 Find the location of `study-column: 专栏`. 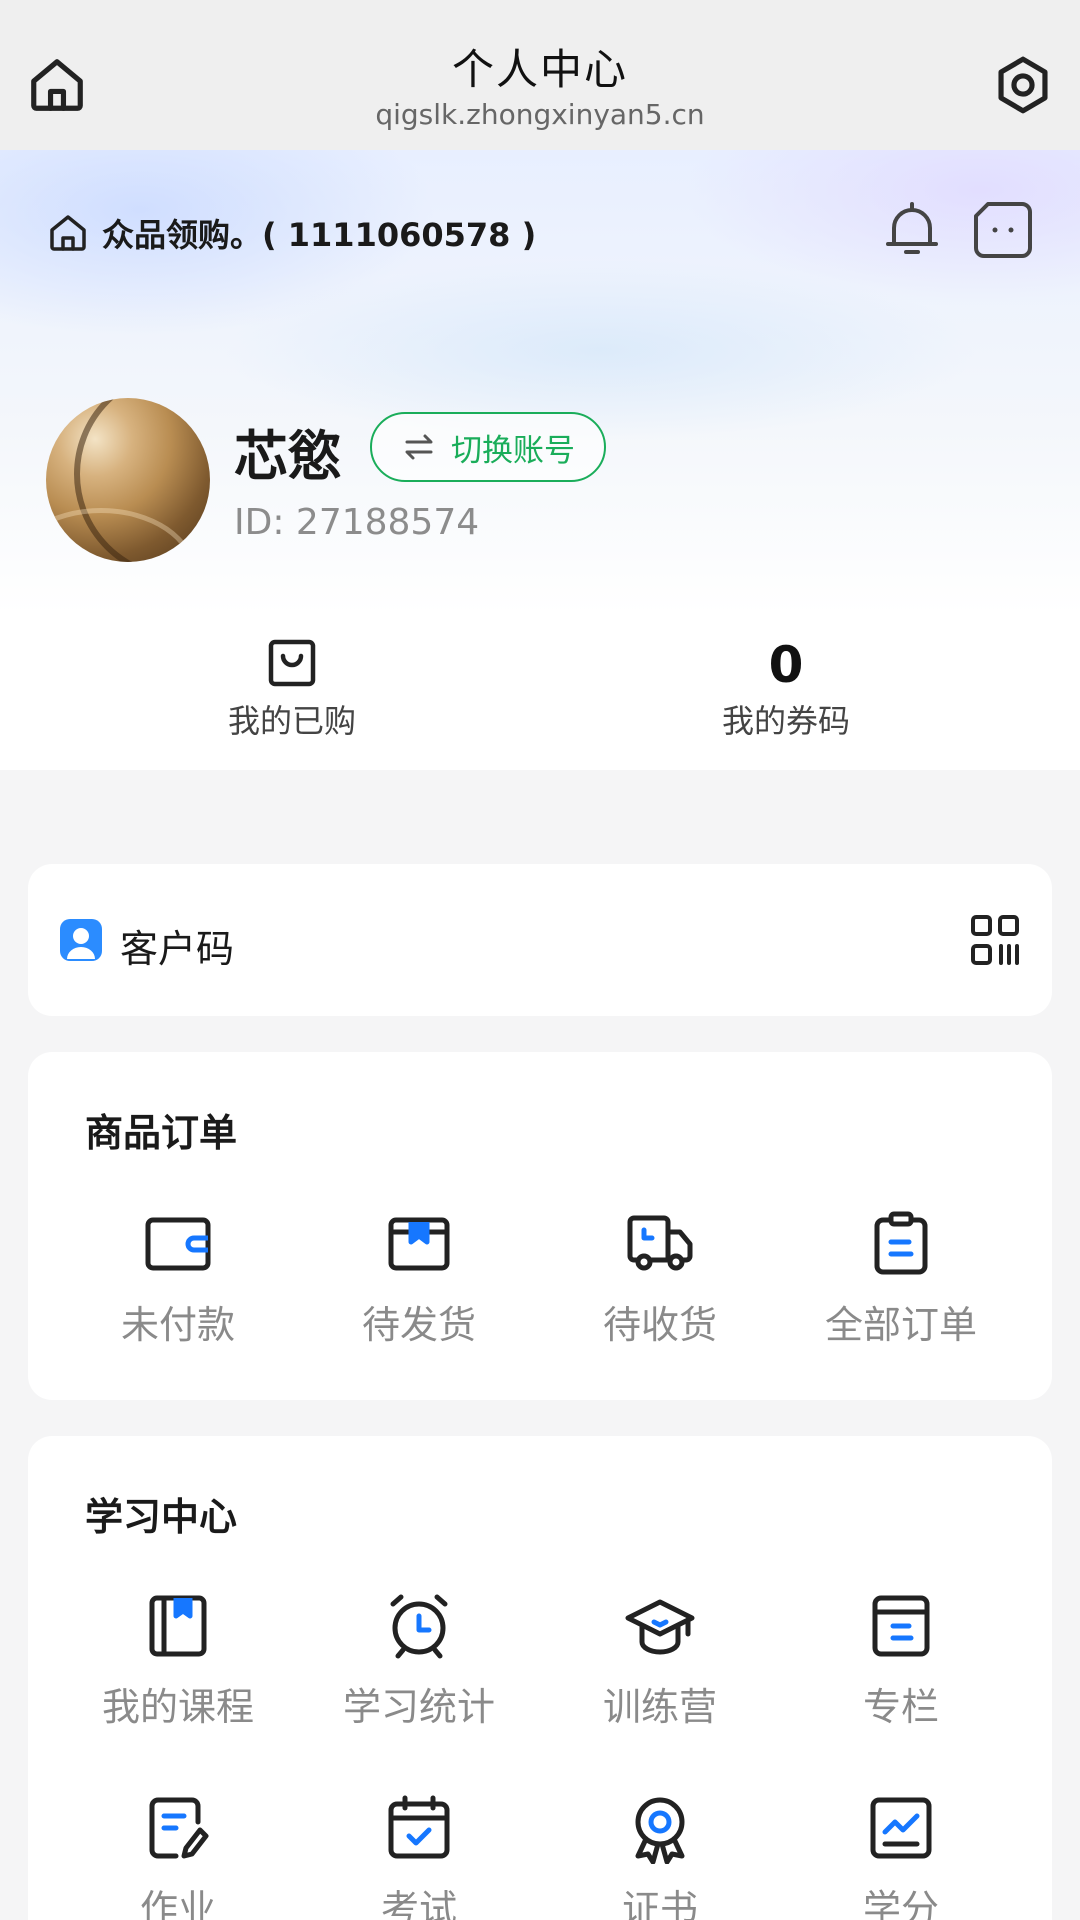

study-column: 专栏 is located at coordinates (901, 1660).